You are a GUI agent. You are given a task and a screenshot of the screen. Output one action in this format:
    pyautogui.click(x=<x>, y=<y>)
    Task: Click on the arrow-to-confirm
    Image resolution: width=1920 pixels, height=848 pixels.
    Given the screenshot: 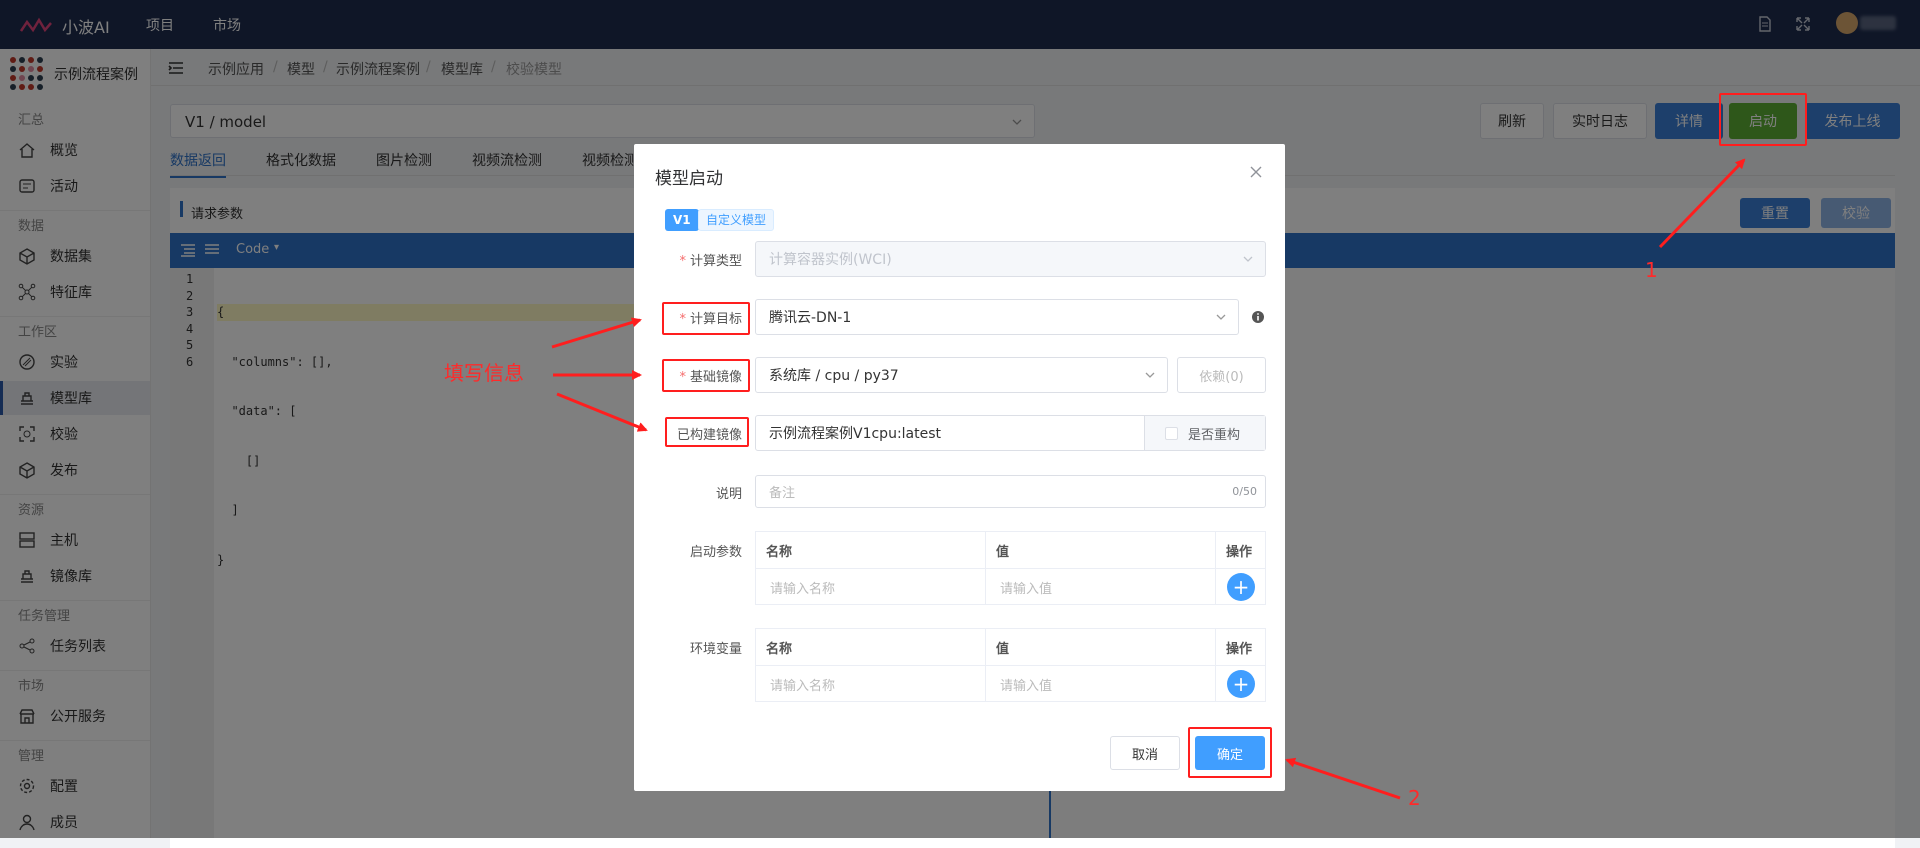 What is the action you would take?
    pyautogui.click(x=1343, y=778)
    